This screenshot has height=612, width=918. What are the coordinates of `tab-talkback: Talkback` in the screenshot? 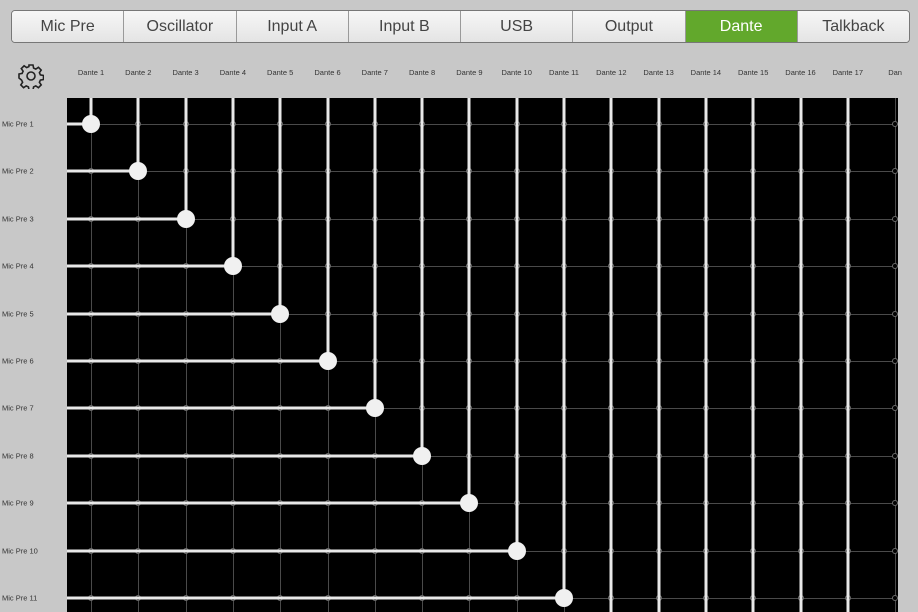 It's located at (853, 26).